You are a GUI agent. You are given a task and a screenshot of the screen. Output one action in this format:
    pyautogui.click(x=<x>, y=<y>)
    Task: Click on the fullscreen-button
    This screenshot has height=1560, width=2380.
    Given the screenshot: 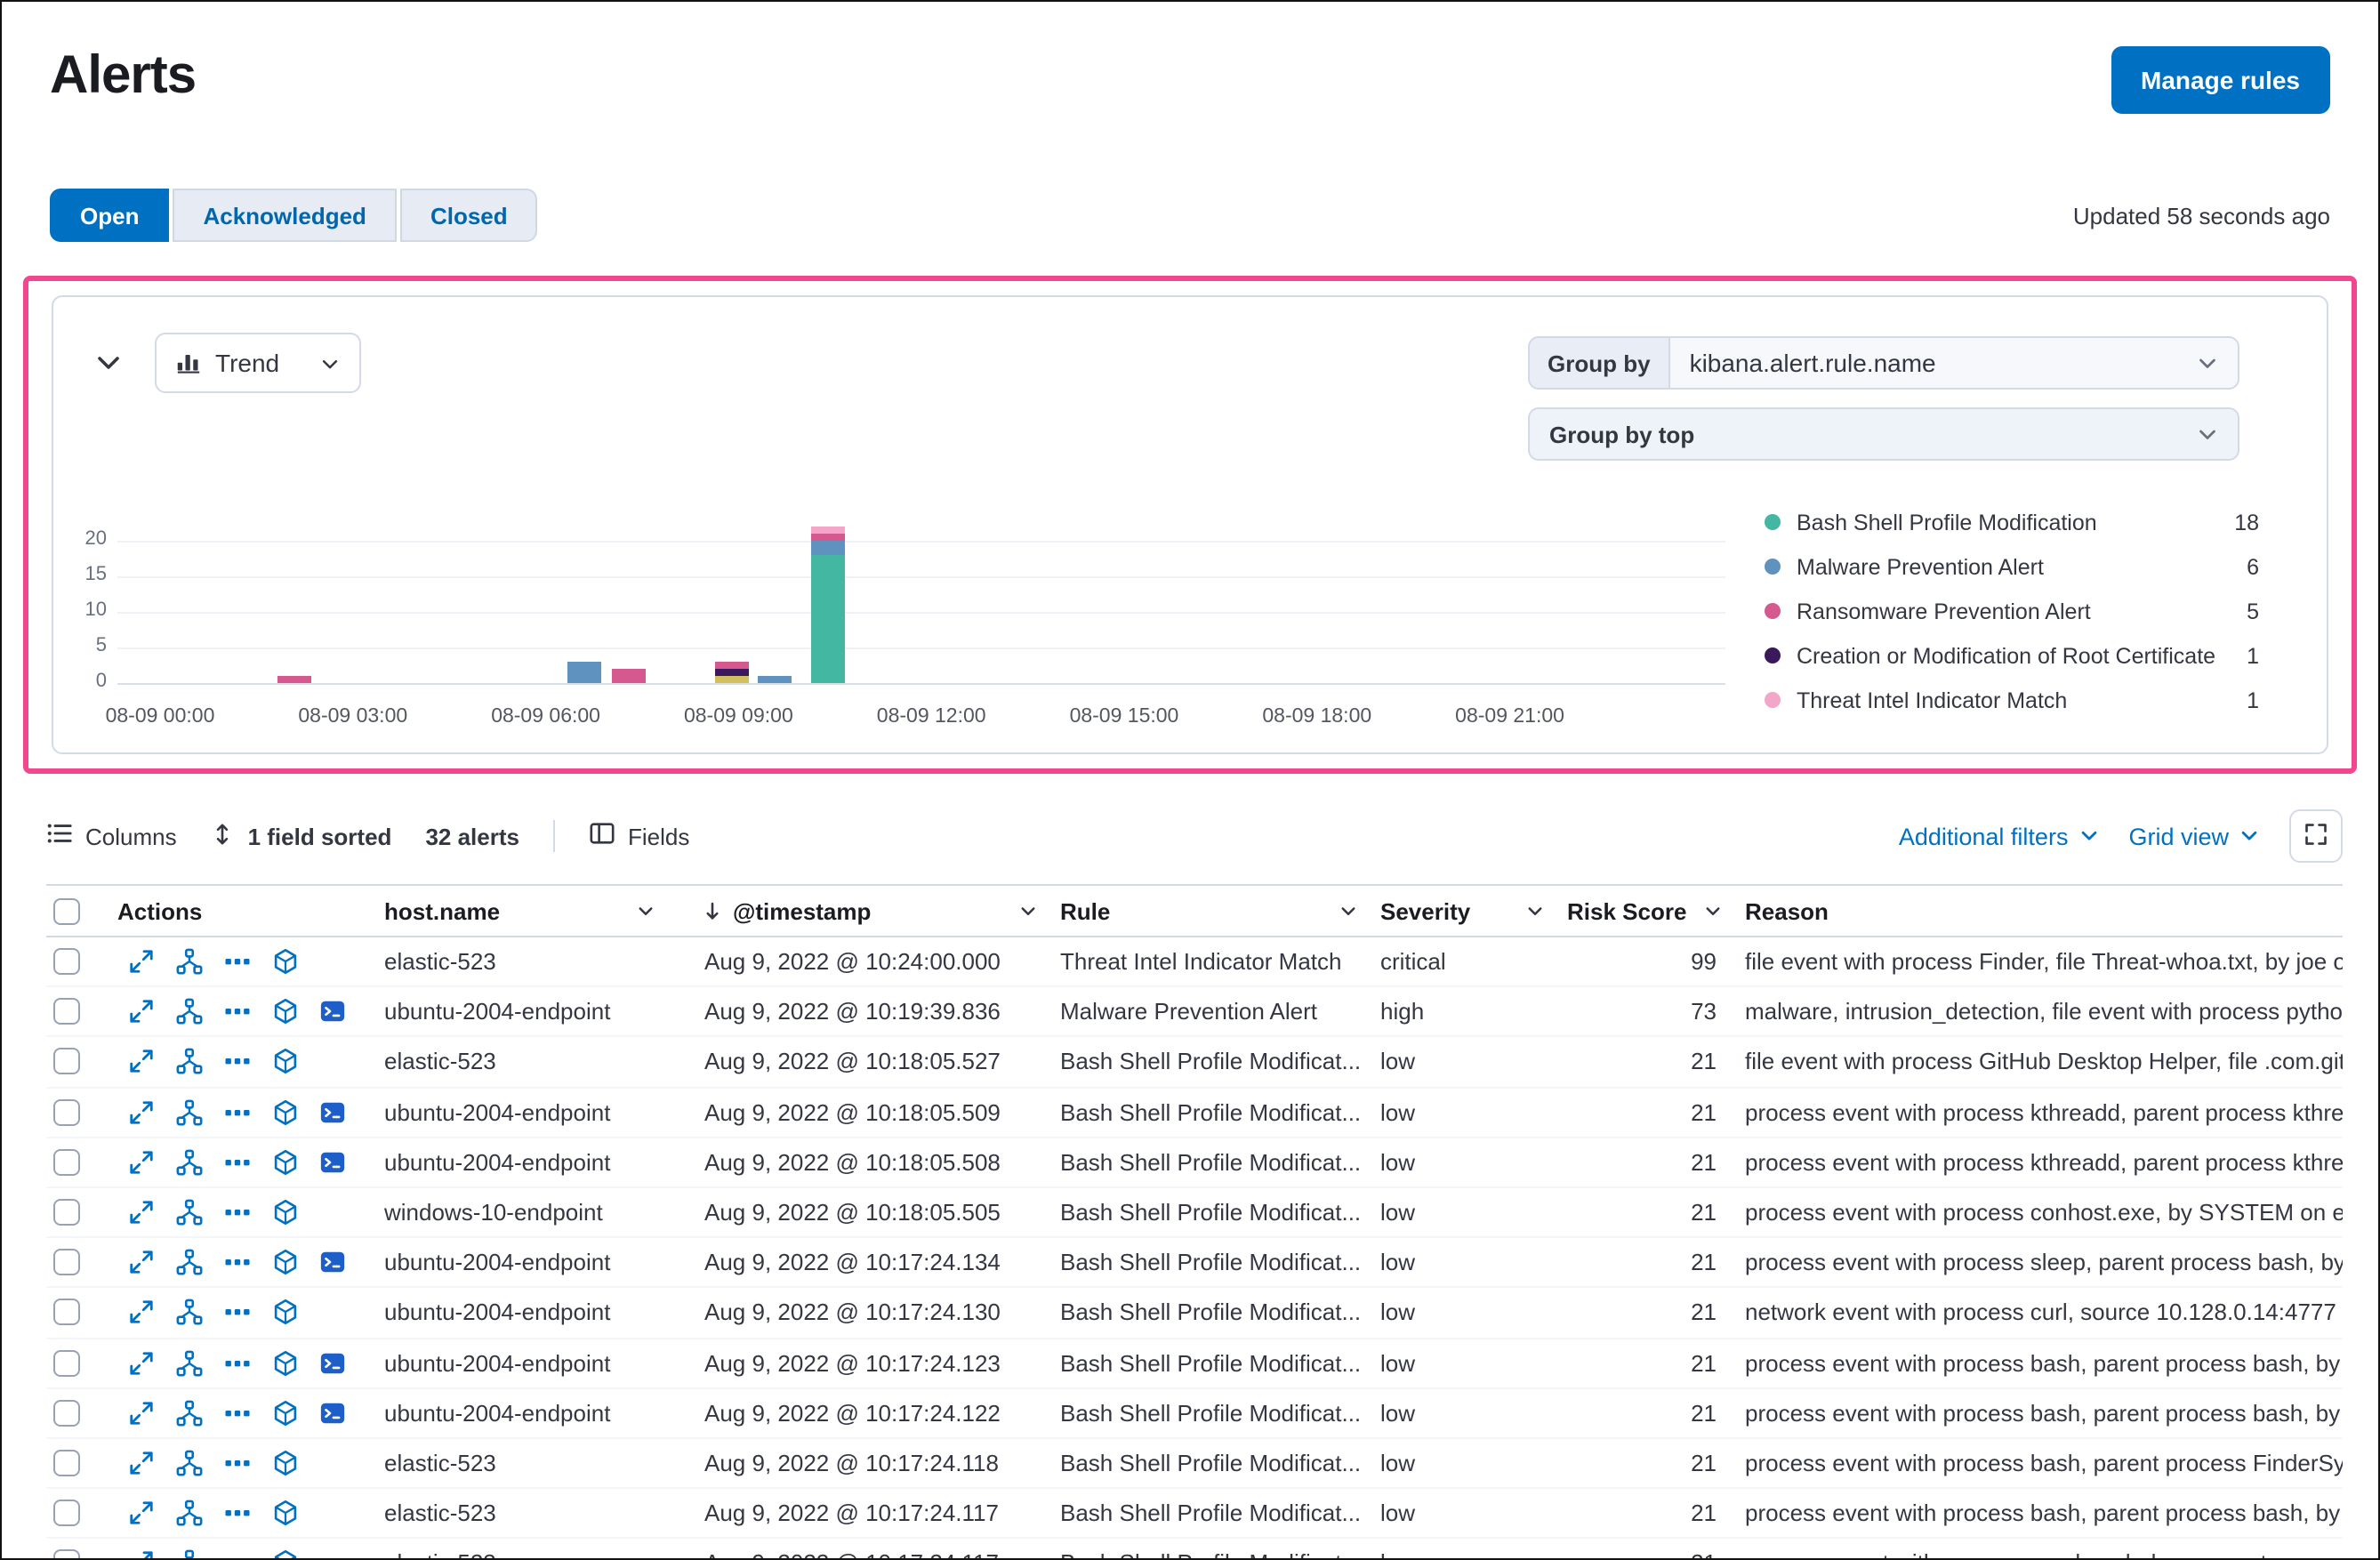 What is the action you would take?
    pyautogui.click(x=2316, y=836)
    